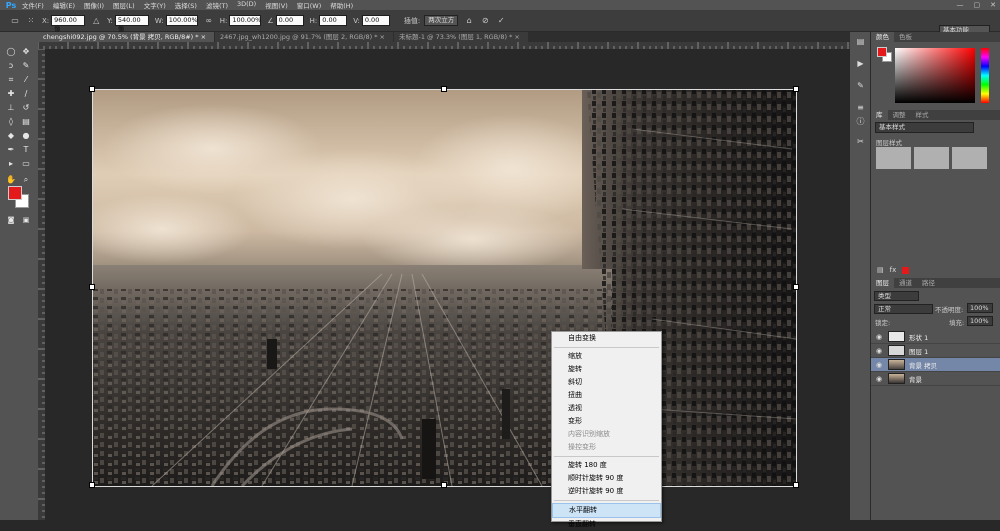 This screenshot has width=1000, height=531. I want to click on color-panel-tab: 颜色, so click(882, 37).